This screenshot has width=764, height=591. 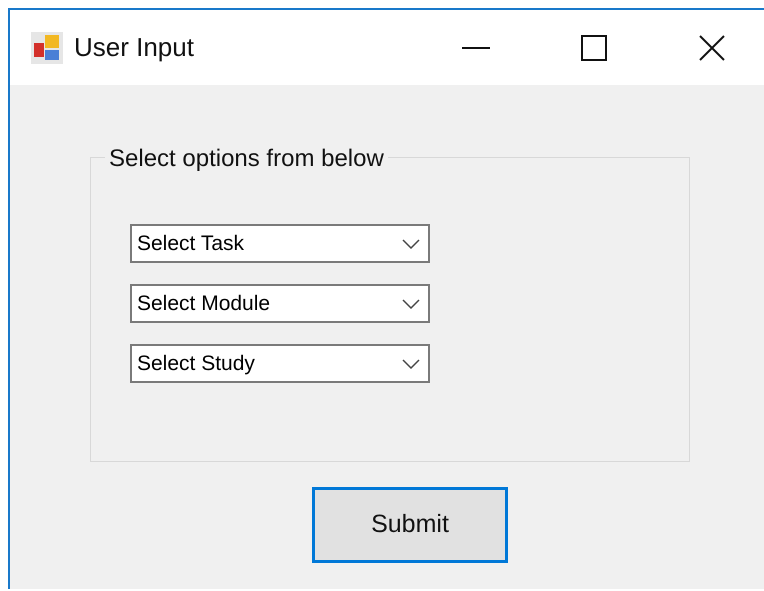 What do you see at coordinates (476, 47) in the screenshot?
I see `minimize-icon` at bounding box center [476, 47].